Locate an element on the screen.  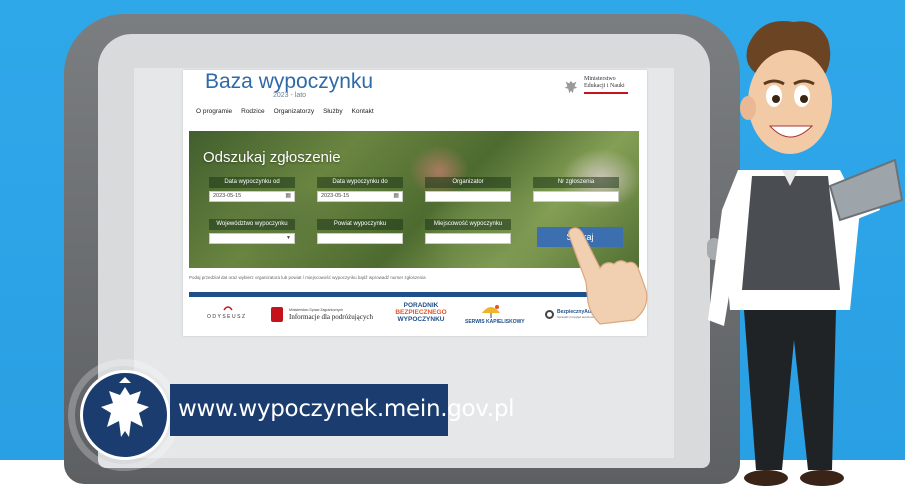
pointing-hand-icon is located at coordinates (608, 276).